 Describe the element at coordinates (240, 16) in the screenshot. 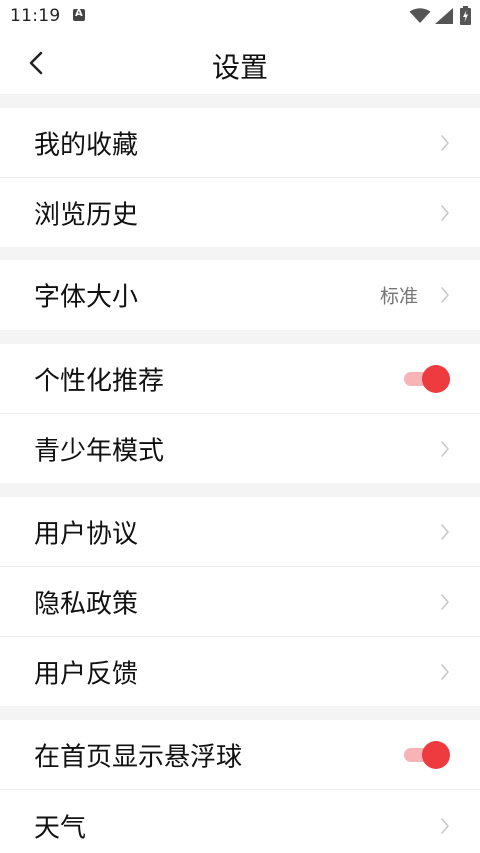

I see `status-bar: 11:19` at that location.